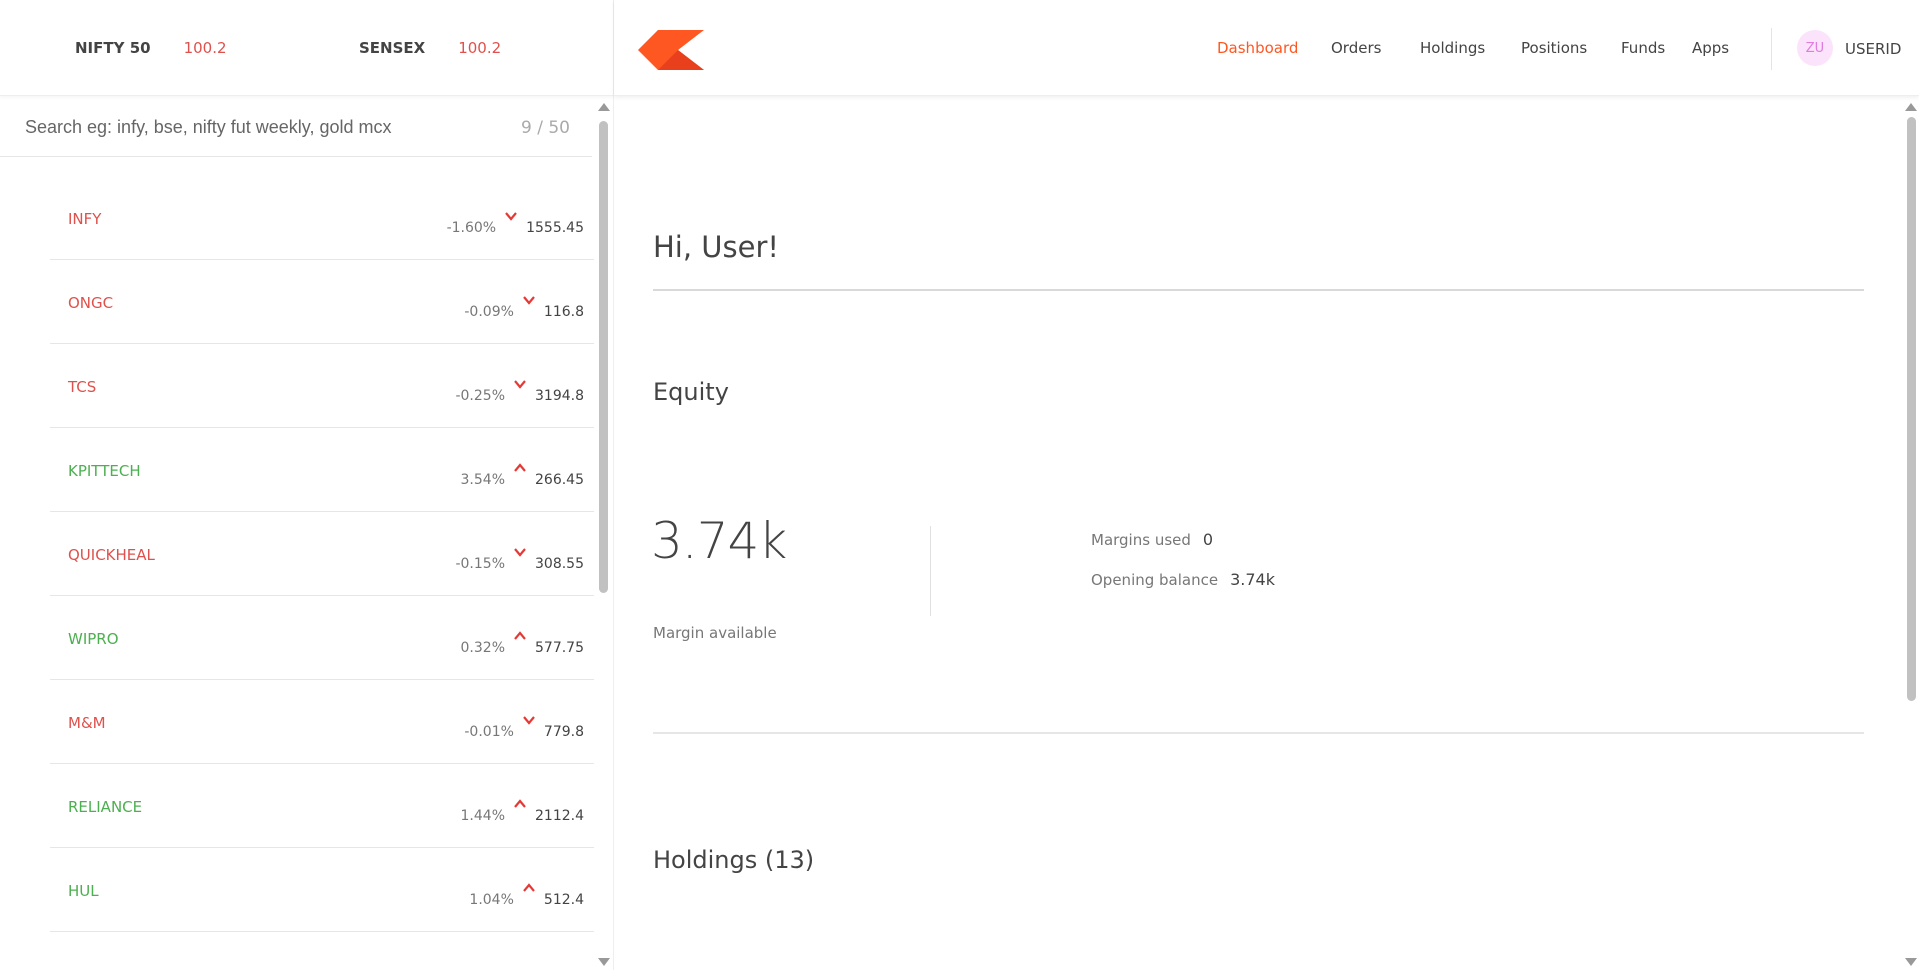  What do you see at coordinates (1452, 48) in the screenshot?
I see `nav-holdings: Holdings` at bounding box center [1452, 48].